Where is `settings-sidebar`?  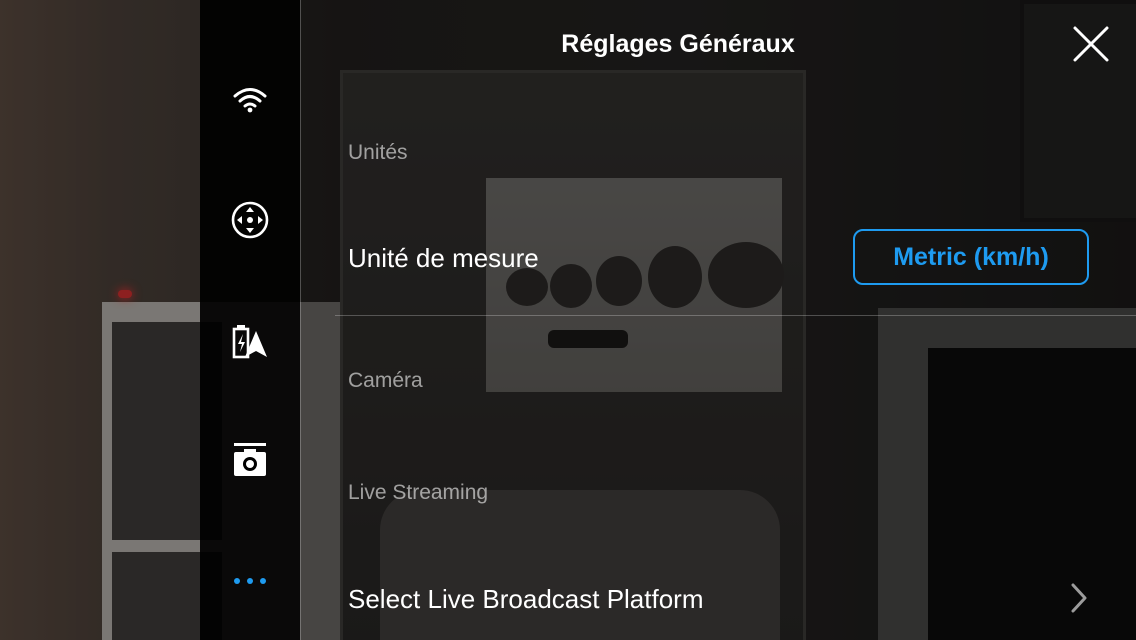
settings-sidebar is located at coordinates (250, 320).